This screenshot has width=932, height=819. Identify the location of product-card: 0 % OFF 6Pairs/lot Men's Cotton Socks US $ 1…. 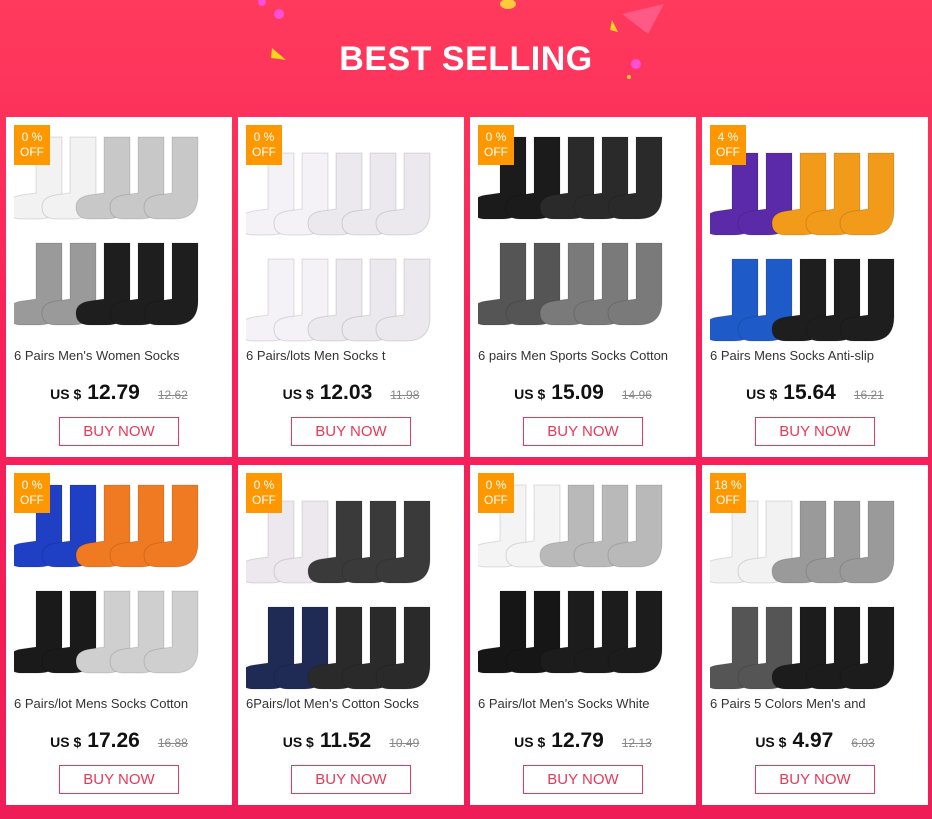
(351, 635).